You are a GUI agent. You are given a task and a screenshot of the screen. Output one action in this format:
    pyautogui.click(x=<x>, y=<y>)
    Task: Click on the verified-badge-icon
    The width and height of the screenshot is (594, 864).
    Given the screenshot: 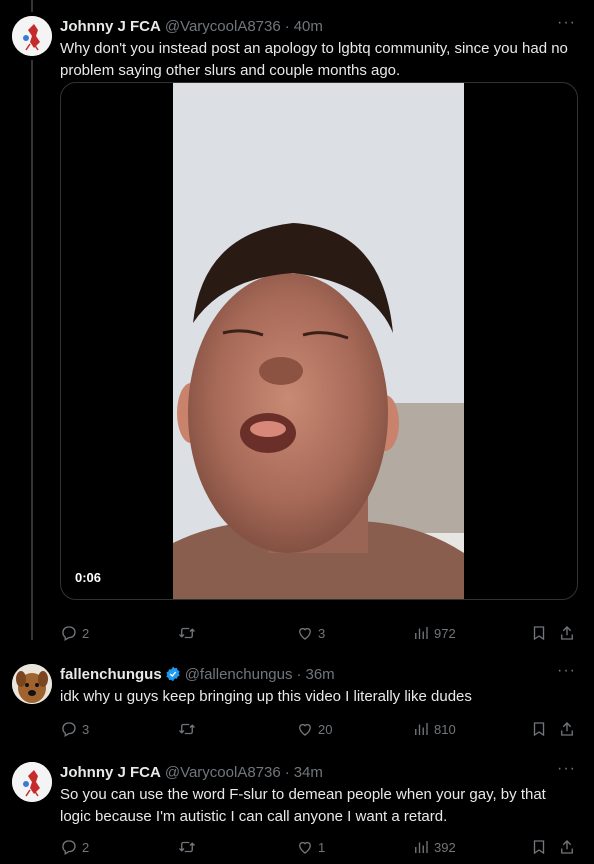 What is the action you would take?
    pyautogui.click(x=173, y=674)
    